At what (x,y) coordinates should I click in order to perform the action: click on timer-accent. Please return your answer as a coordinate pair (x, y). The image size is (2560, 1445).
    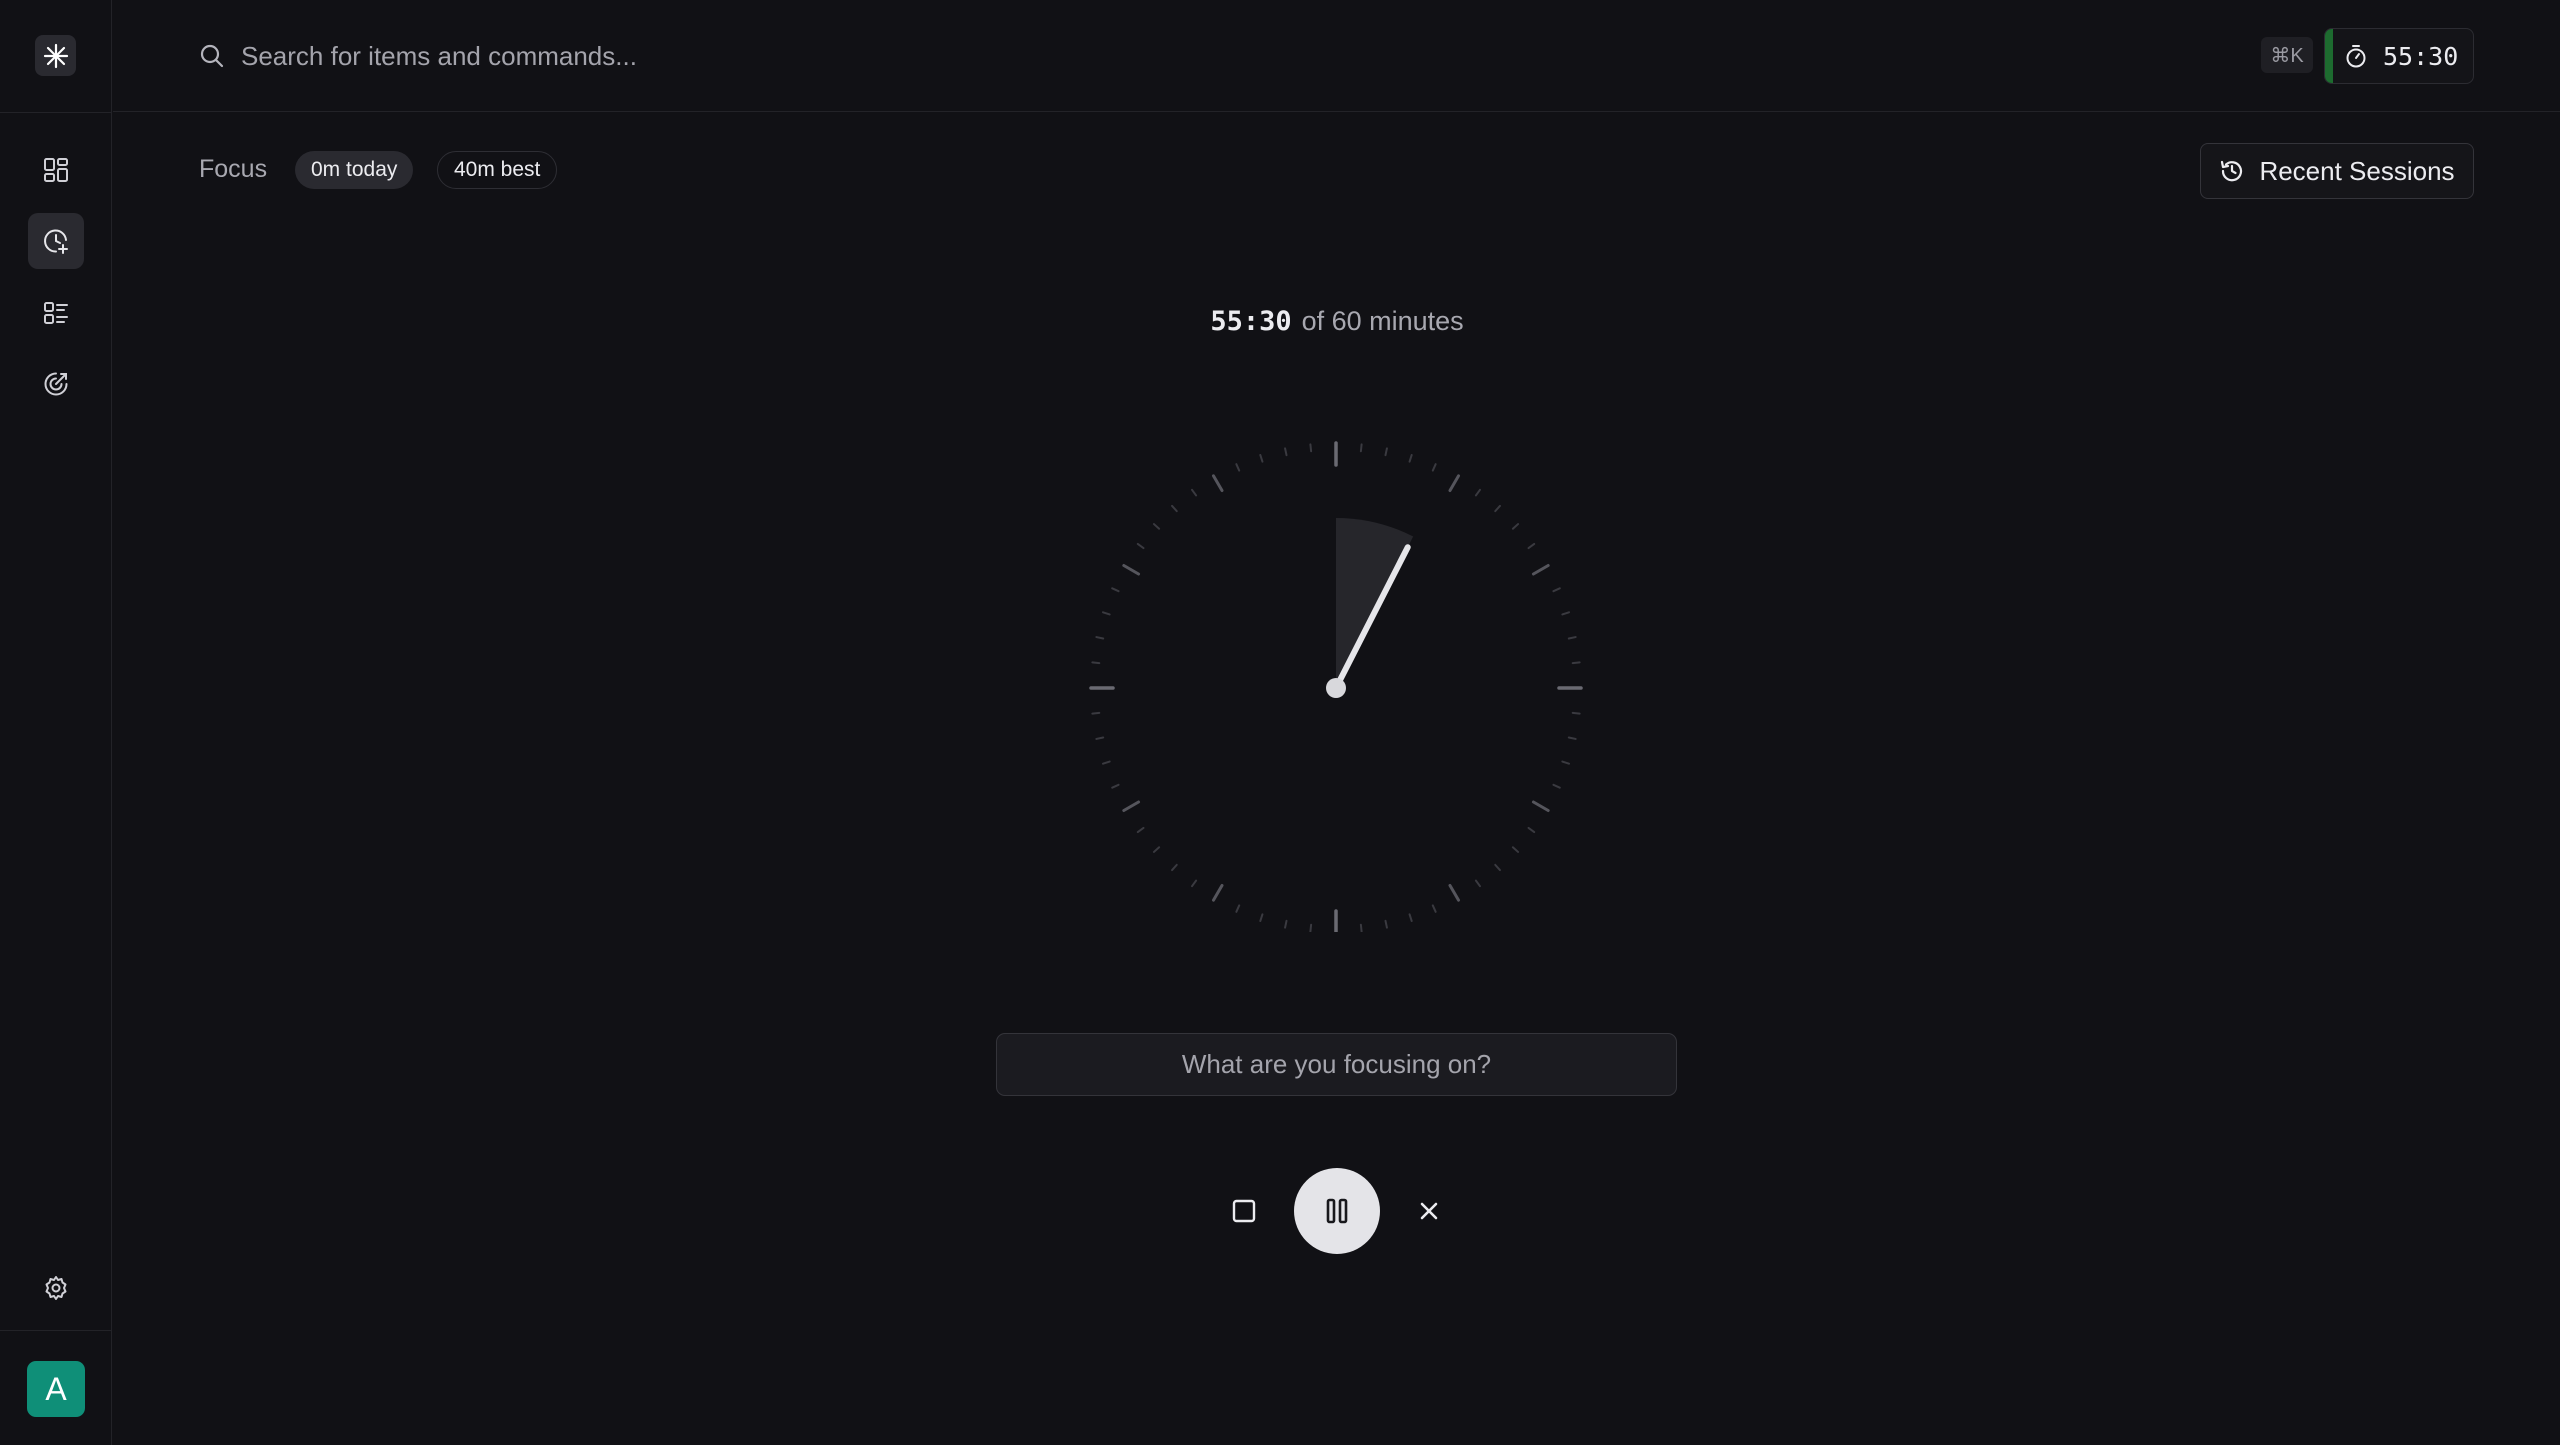
    Looking at the image, I should click on (2329, 56).